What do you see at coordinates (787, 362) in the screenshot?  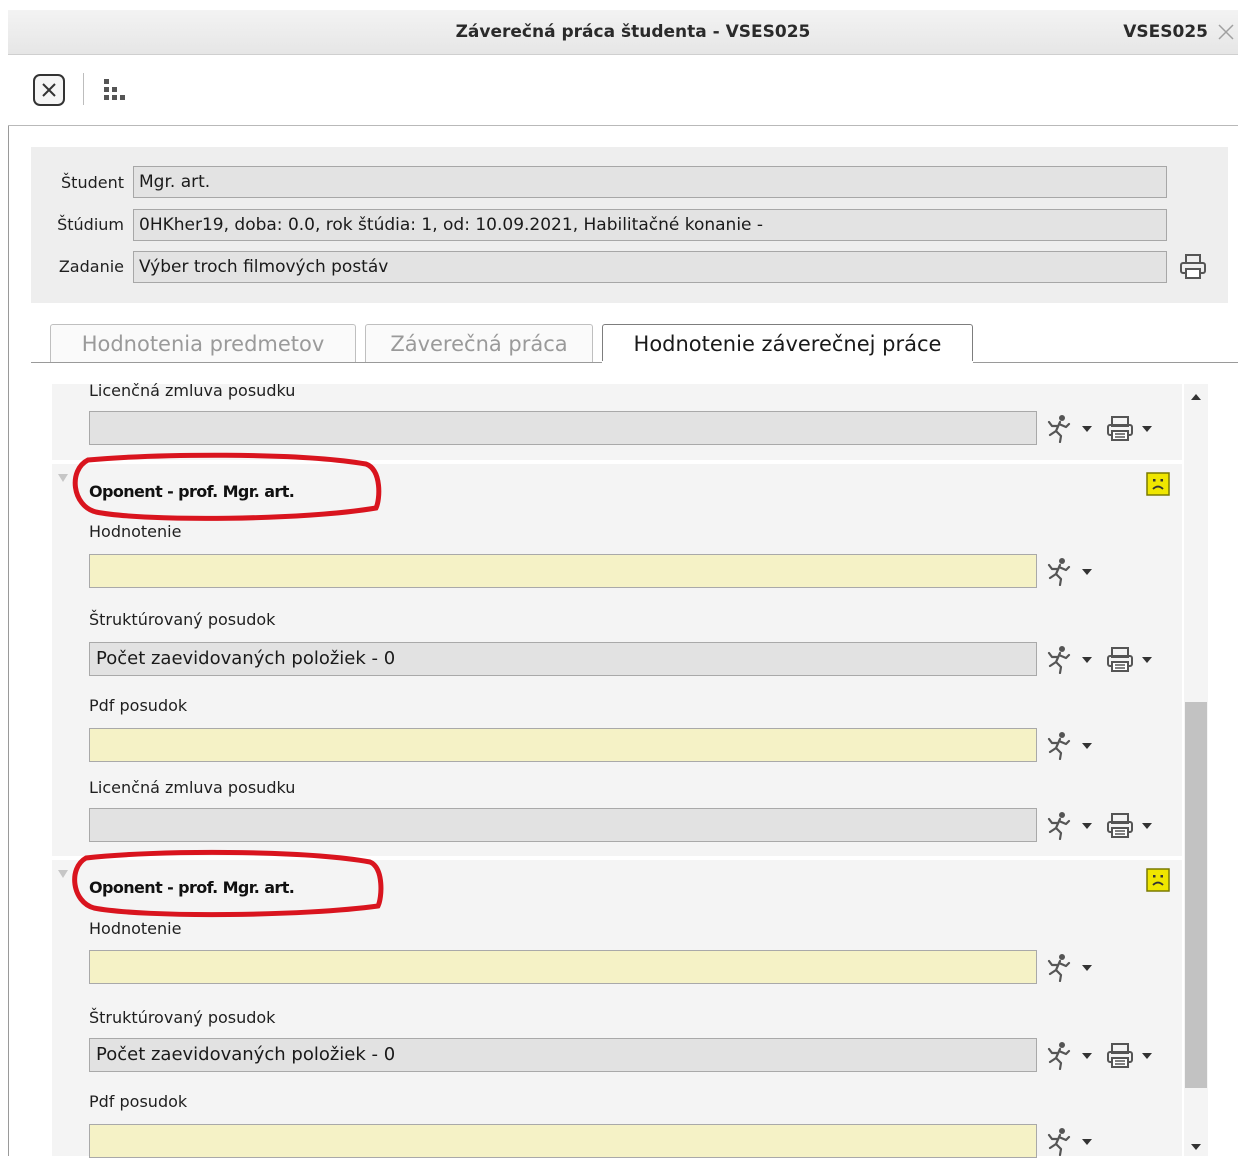 I see `active-tab-gap` at bounding box center [787, 362].